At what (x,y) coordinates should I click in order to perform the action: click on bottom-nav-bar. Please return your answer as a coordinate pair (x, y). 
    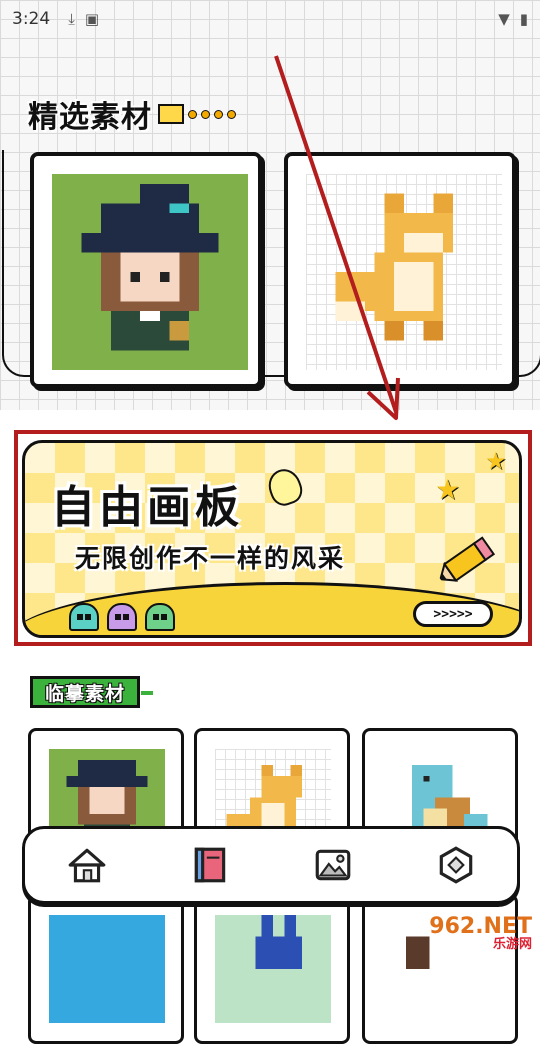
    Looking at the image, I should click on (271, 865).